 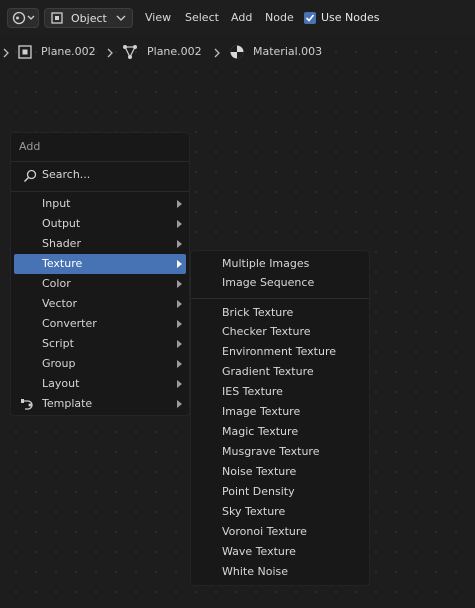 I want to click on object-icon, so click(x=25, y=52).